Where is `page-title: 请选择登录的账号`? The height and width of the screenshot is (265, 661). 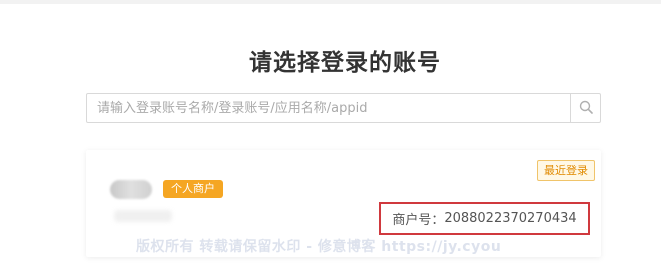
page-title: 请选择登录的账号 is located at coordinates (345, 63).